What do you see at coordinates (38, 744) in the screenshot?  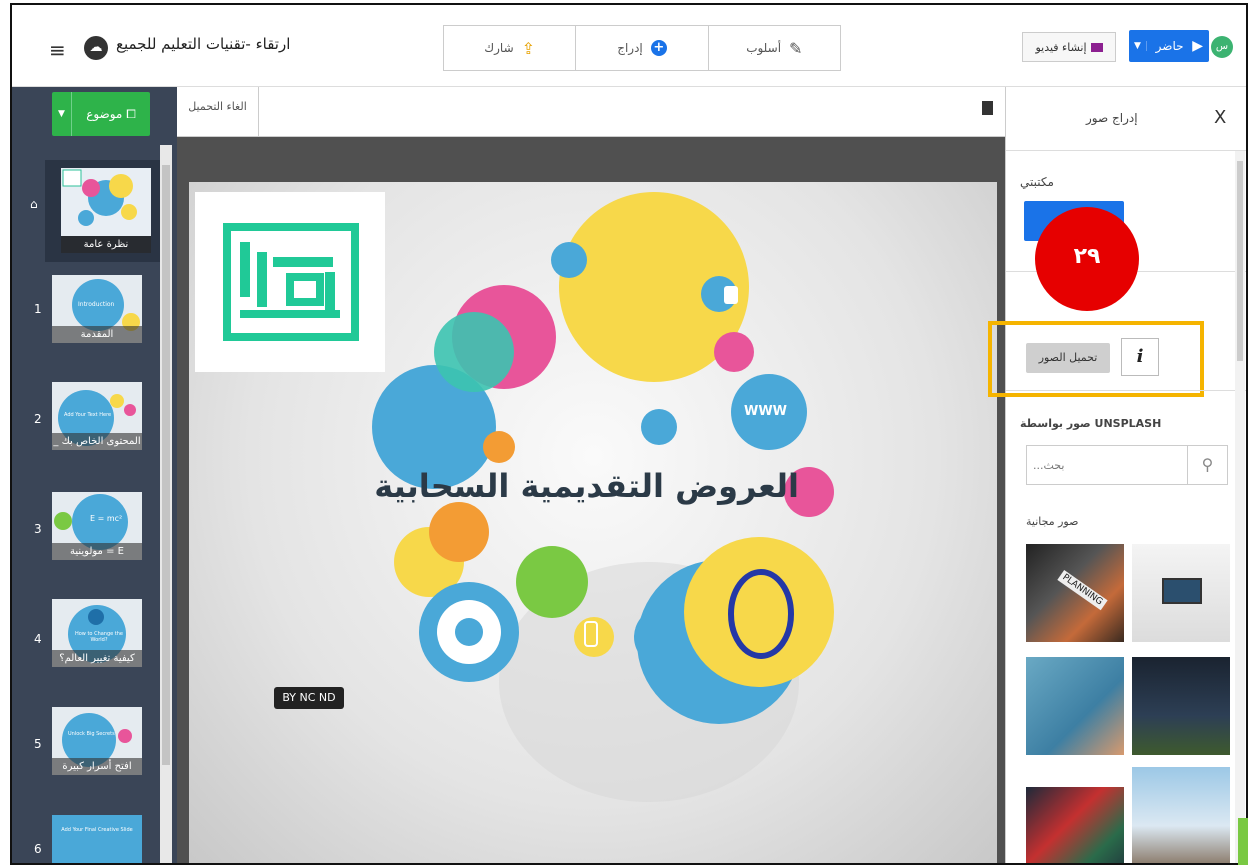 I see `slide-number: 5` at bounding box center [38, 744].